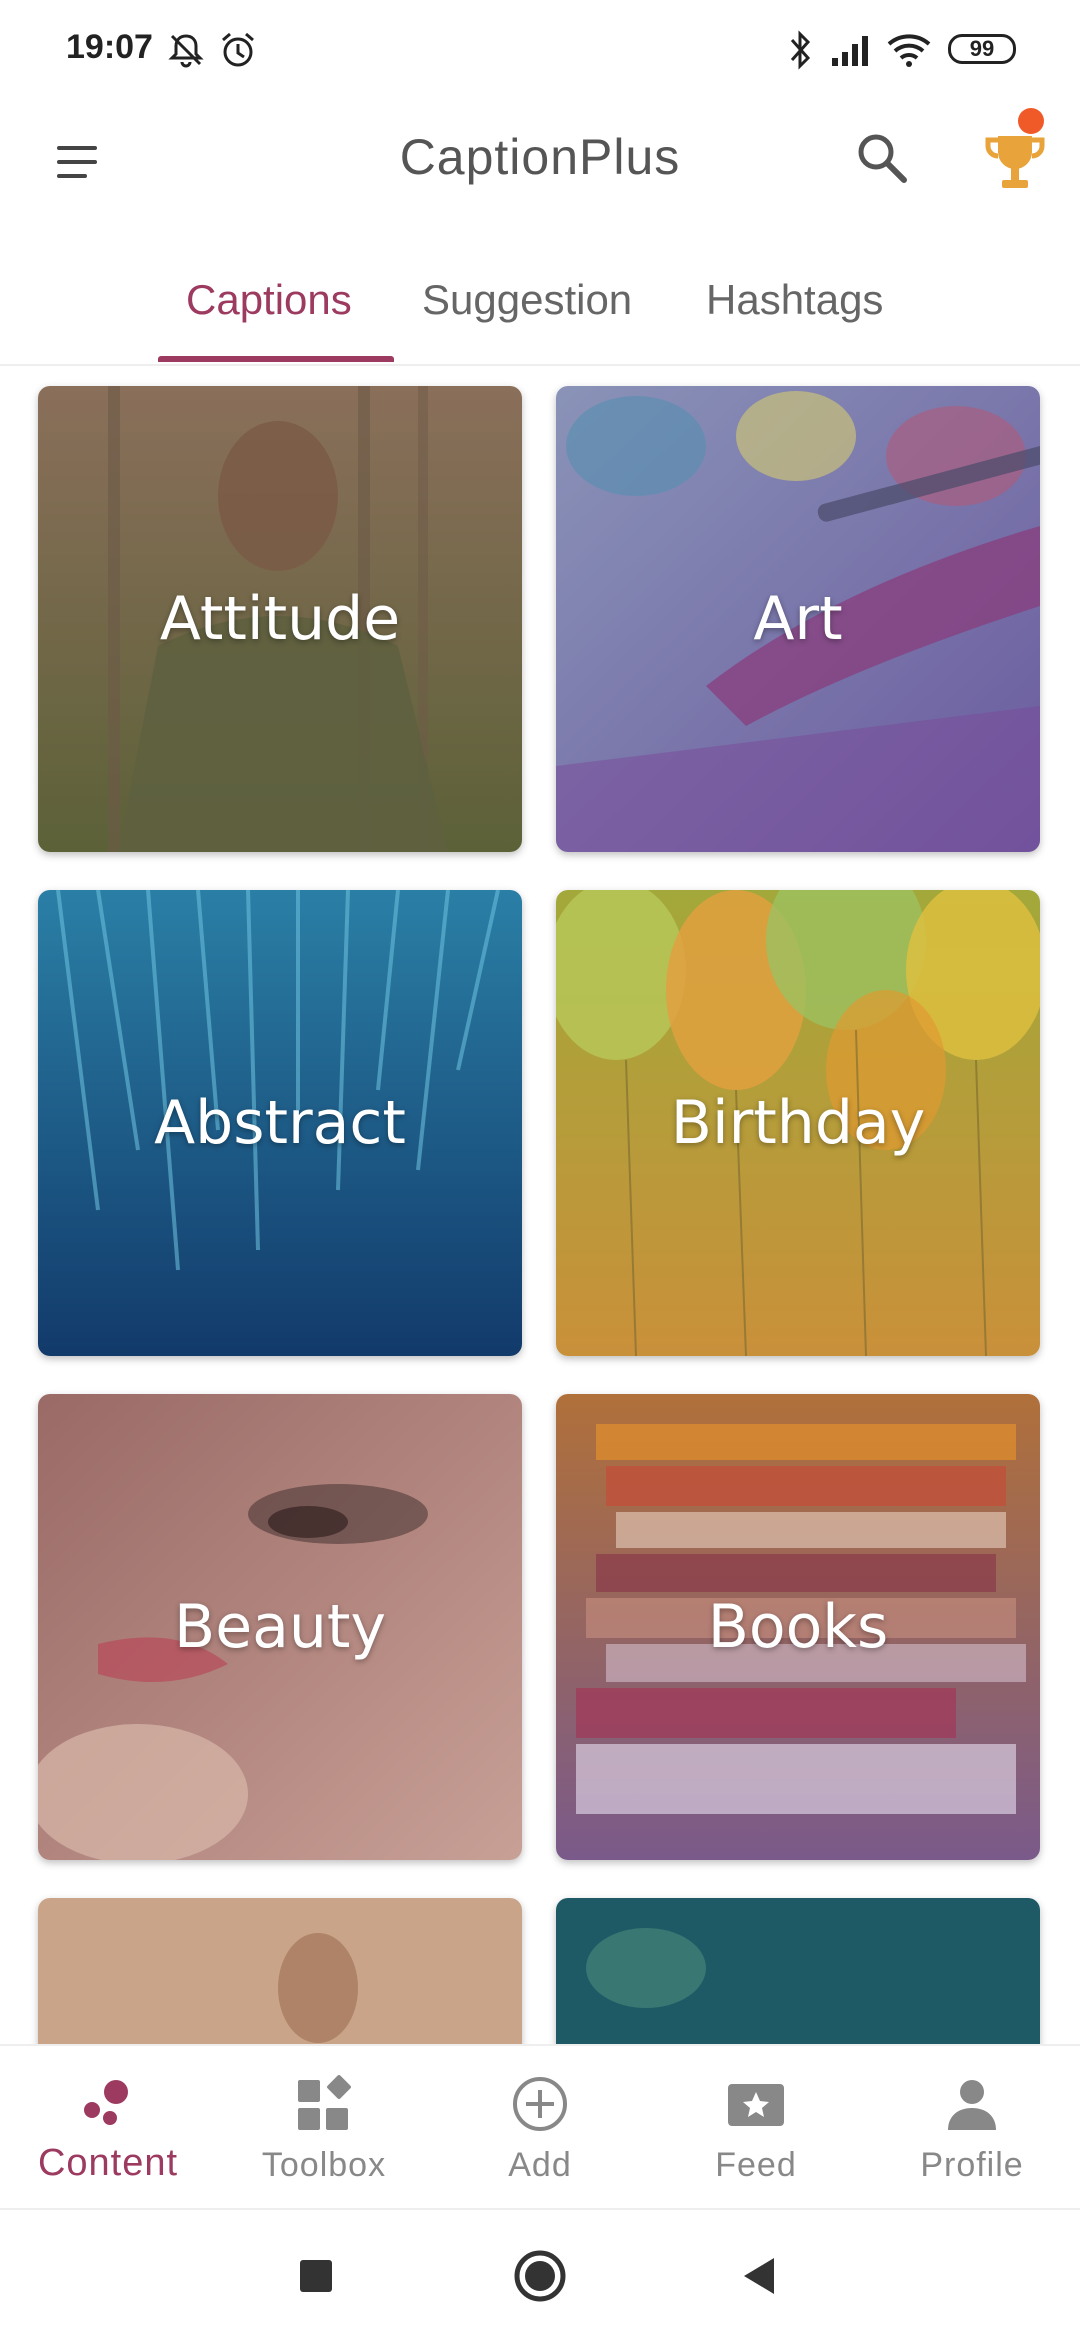  What do you see at coordinates (186, 51) in the screenshot?
I see `mute-icon` at bounding box center [186, 51].